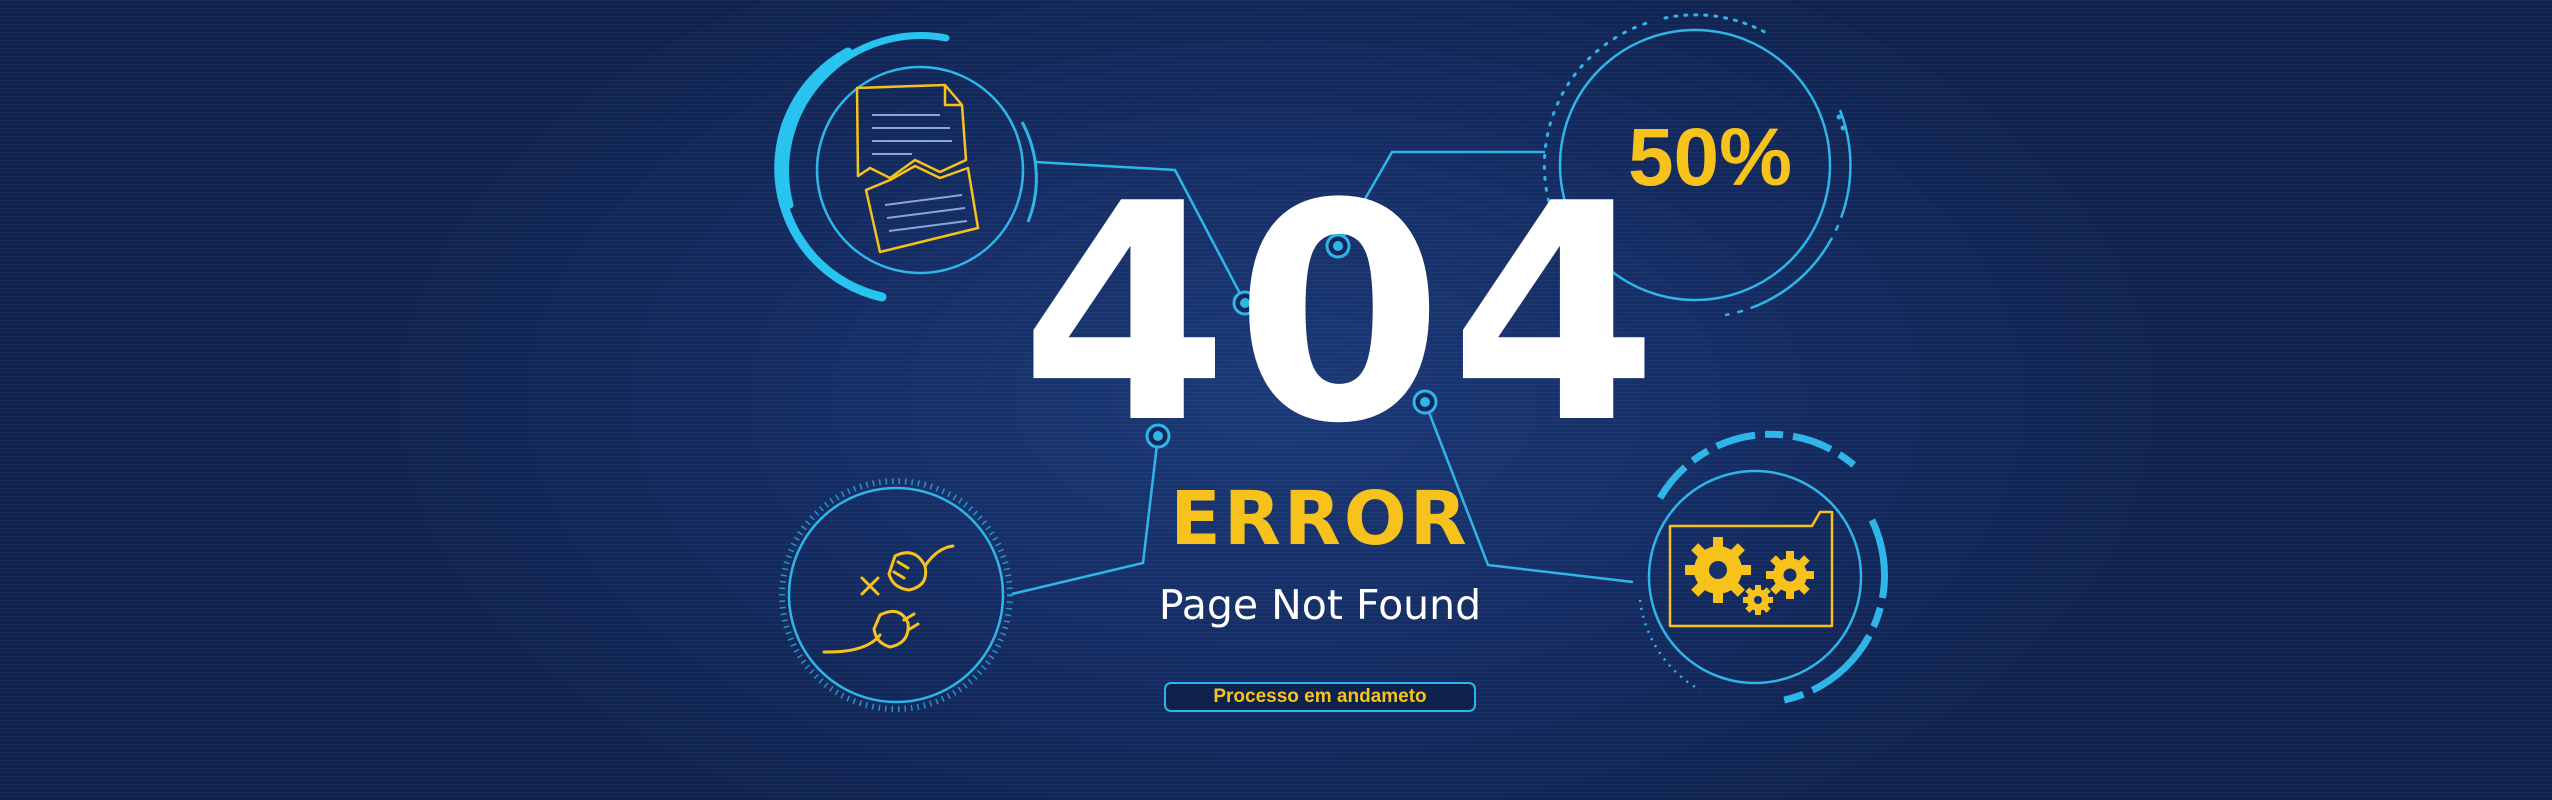 The image size is (2552, 800). Describe the element at coordinates (1320, 519) in the screenshot. I see `error-label: ERROR` at that location.